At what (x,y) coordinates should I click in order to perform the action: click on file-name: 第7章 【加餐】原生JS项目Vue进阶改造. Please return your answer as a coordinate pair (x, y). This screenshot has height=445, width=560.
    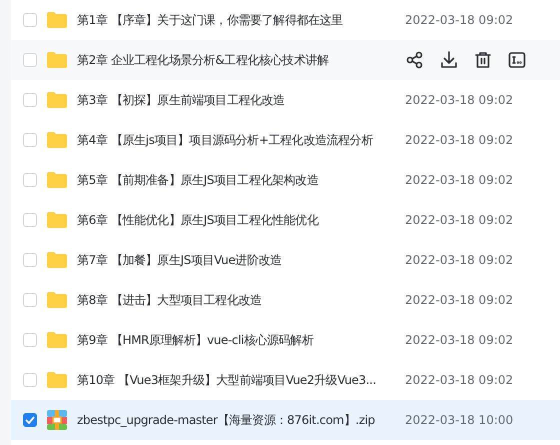
    Looking at the image, I should click on (241, 260).